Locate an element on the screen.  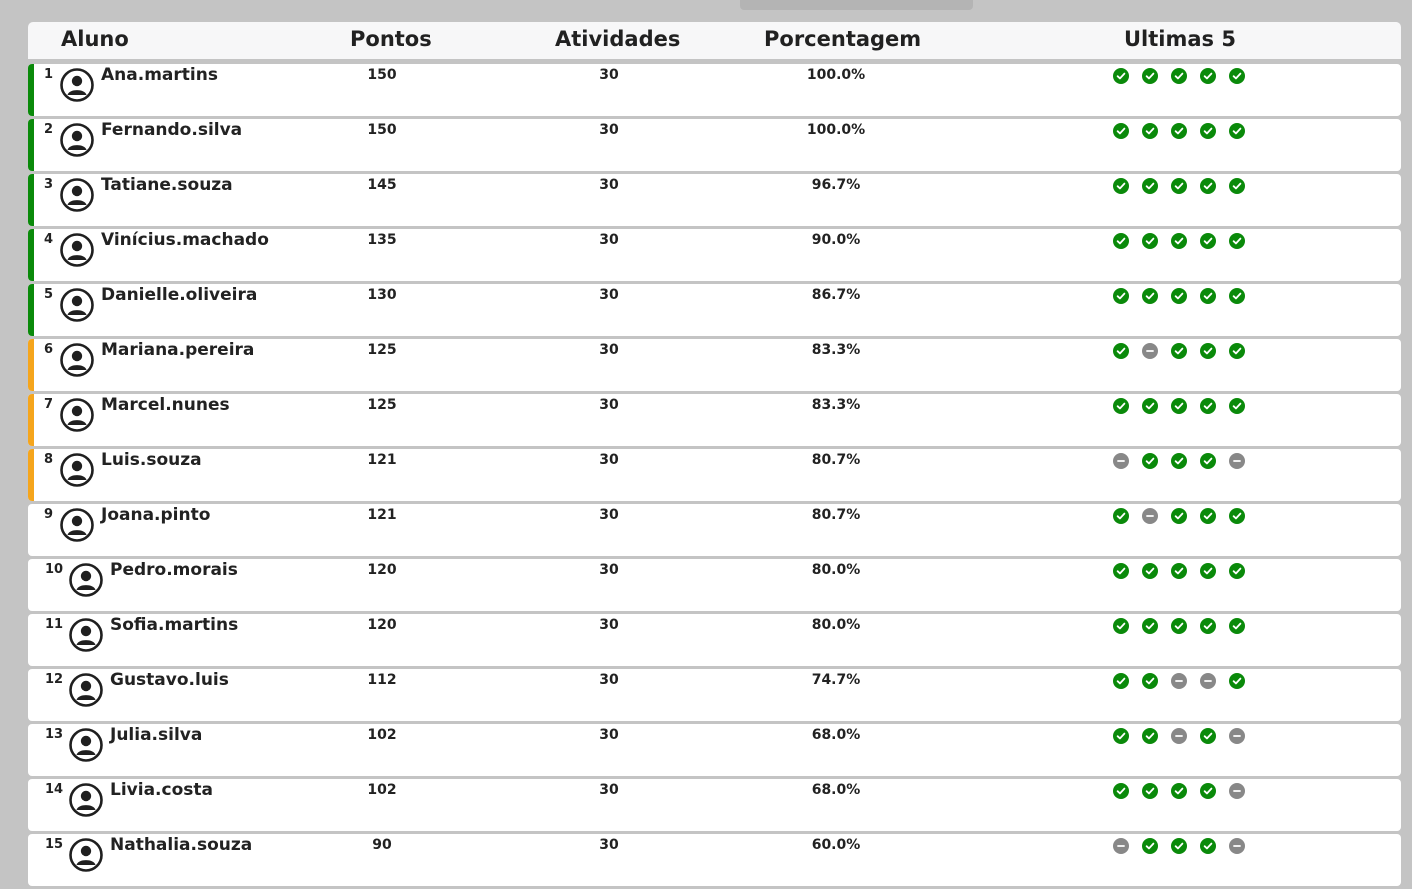
rank-number: 14 is located at coordinates (54, 789).